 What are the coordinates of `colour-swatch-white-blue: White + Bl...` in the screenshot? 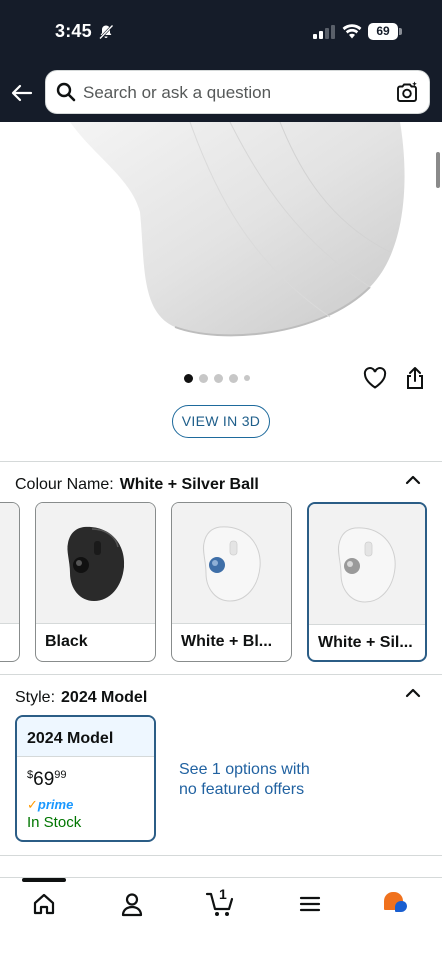 It's located at (231, 582).